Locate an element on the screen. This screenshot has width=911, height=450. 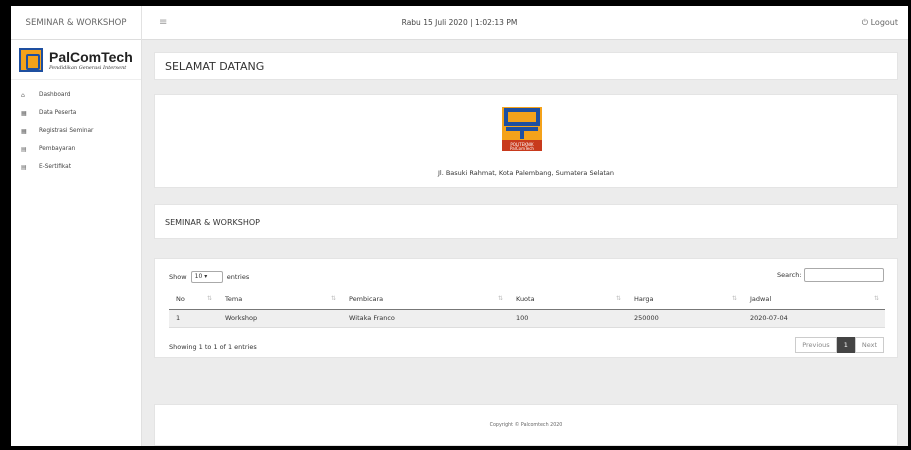
show-label: Show is located at coordinates (178, 277).